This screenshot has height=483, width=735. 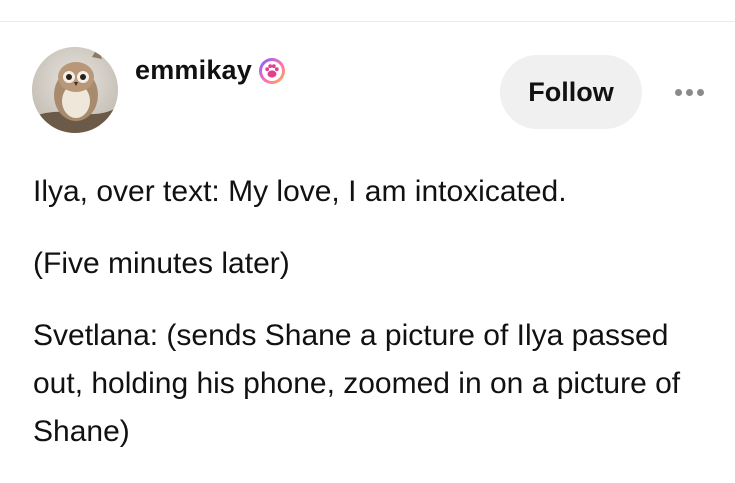 I want to click on more-options-button, so click(x=689, y=92).